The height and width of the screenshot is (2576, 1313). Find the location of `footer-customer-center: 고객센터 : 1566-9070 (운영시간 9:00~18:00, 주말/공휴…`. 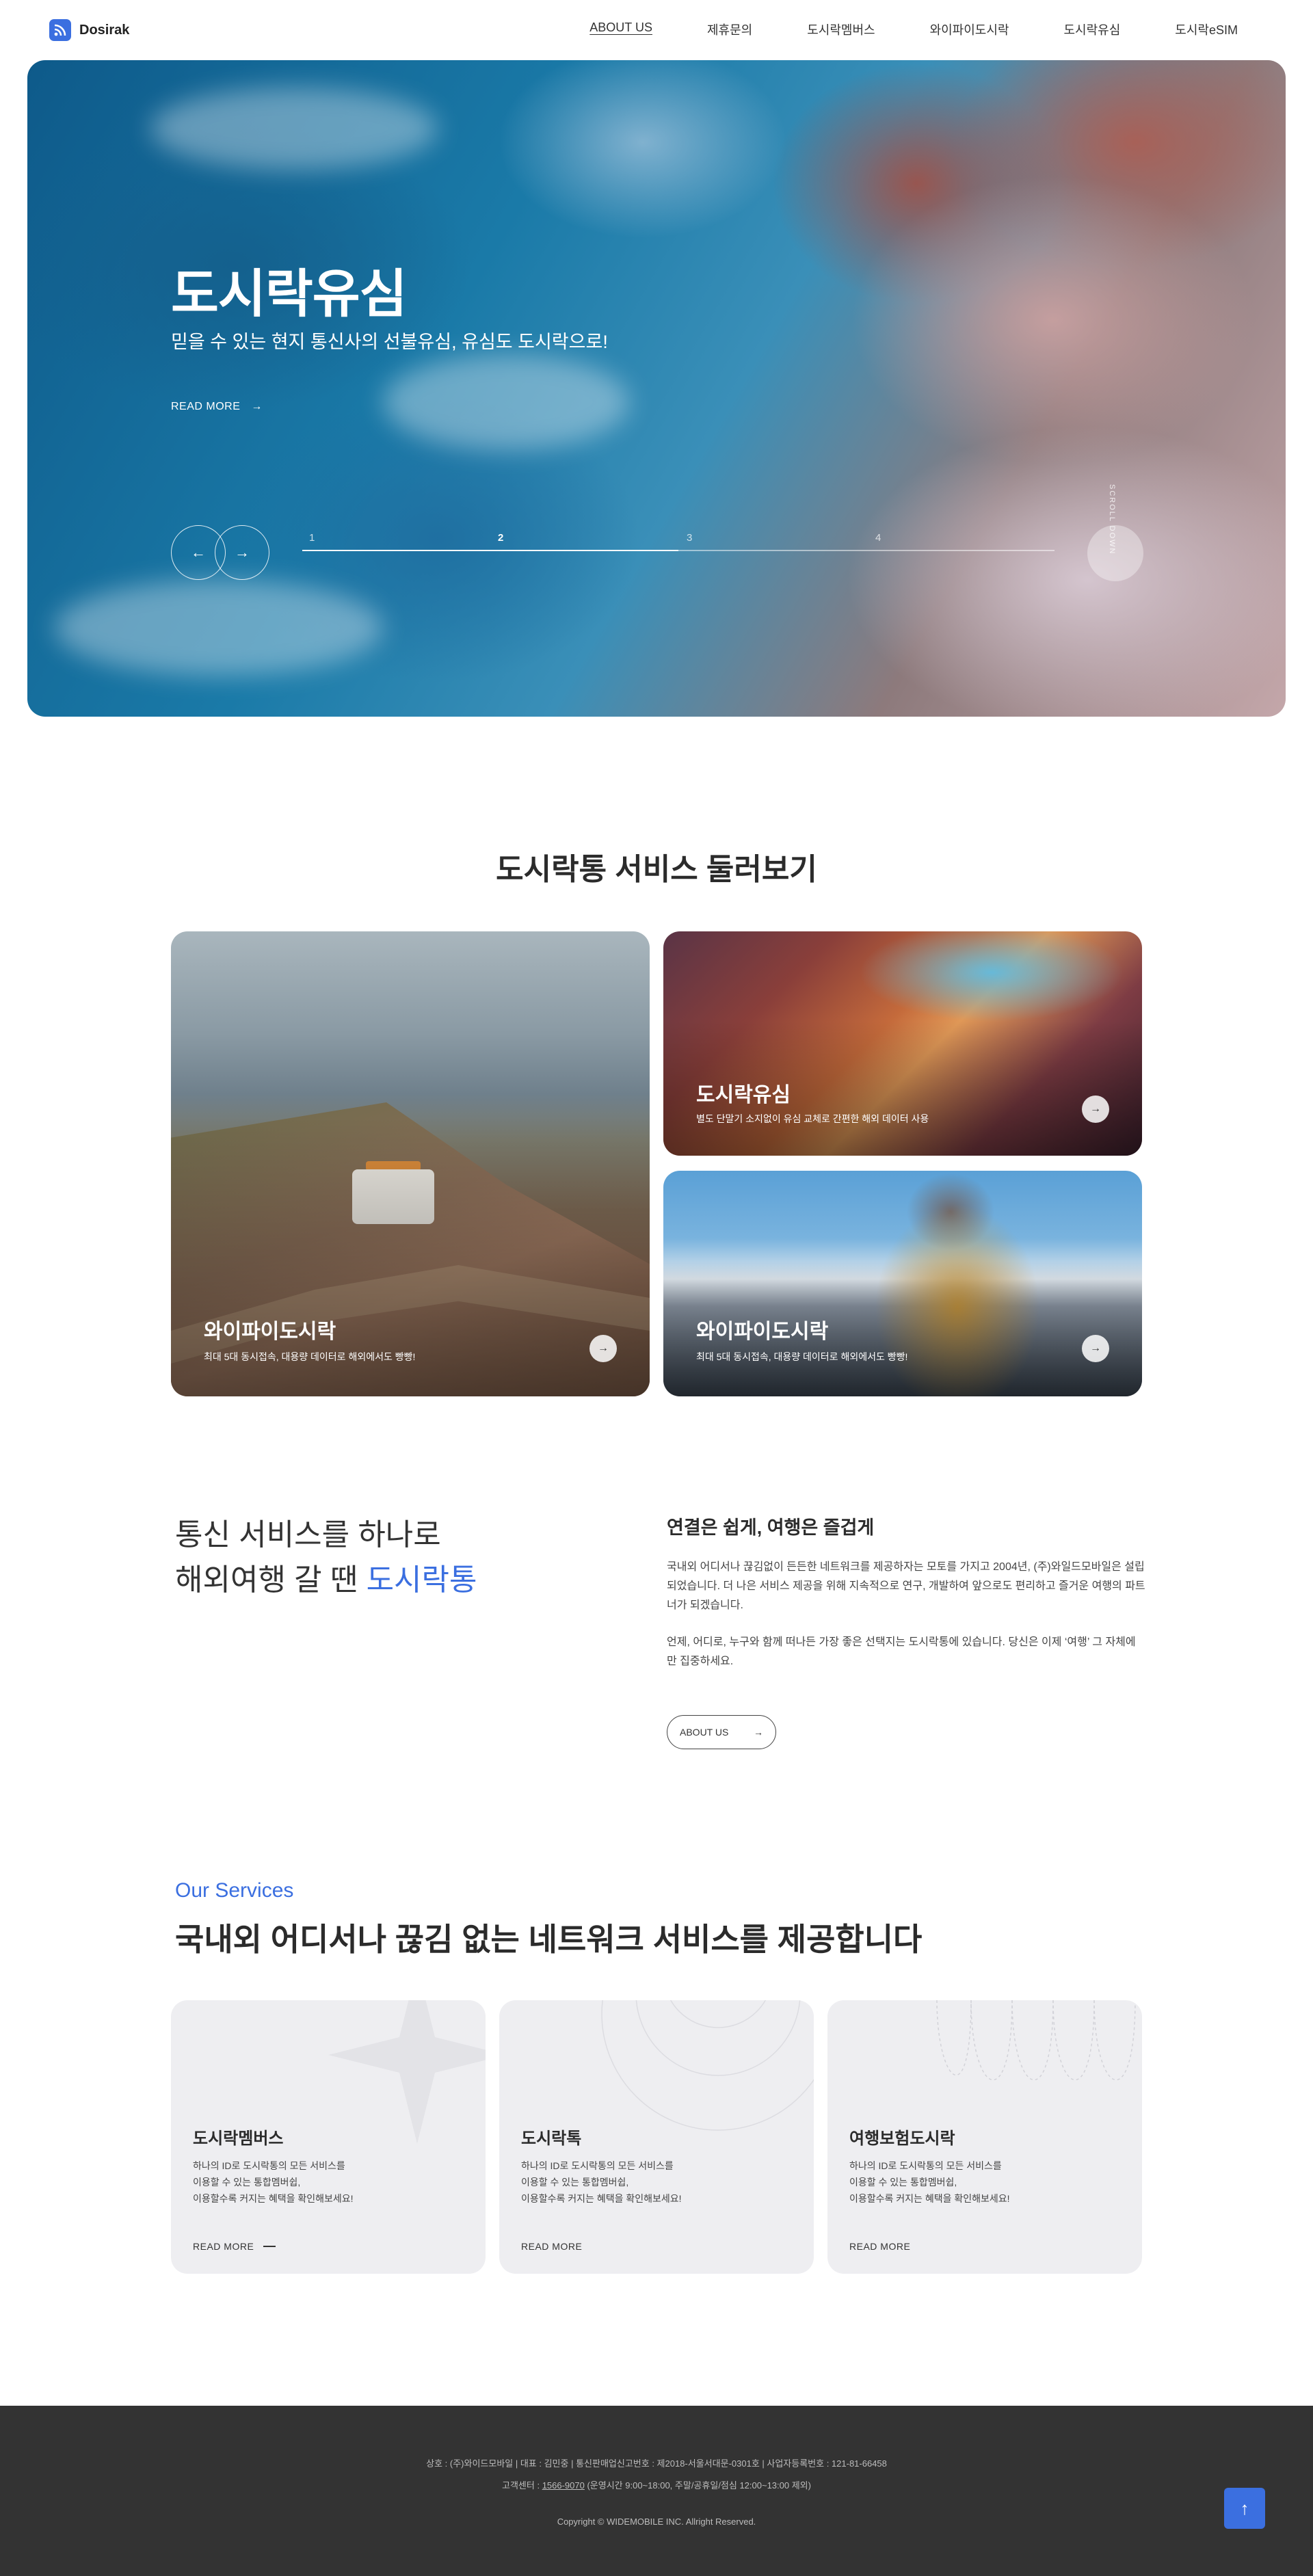

footer-customer-center: 고객센터 : 1566-9070 (운영시간 9:00~18:00, 주말/공휴… is located at coordinates (657, 2484).